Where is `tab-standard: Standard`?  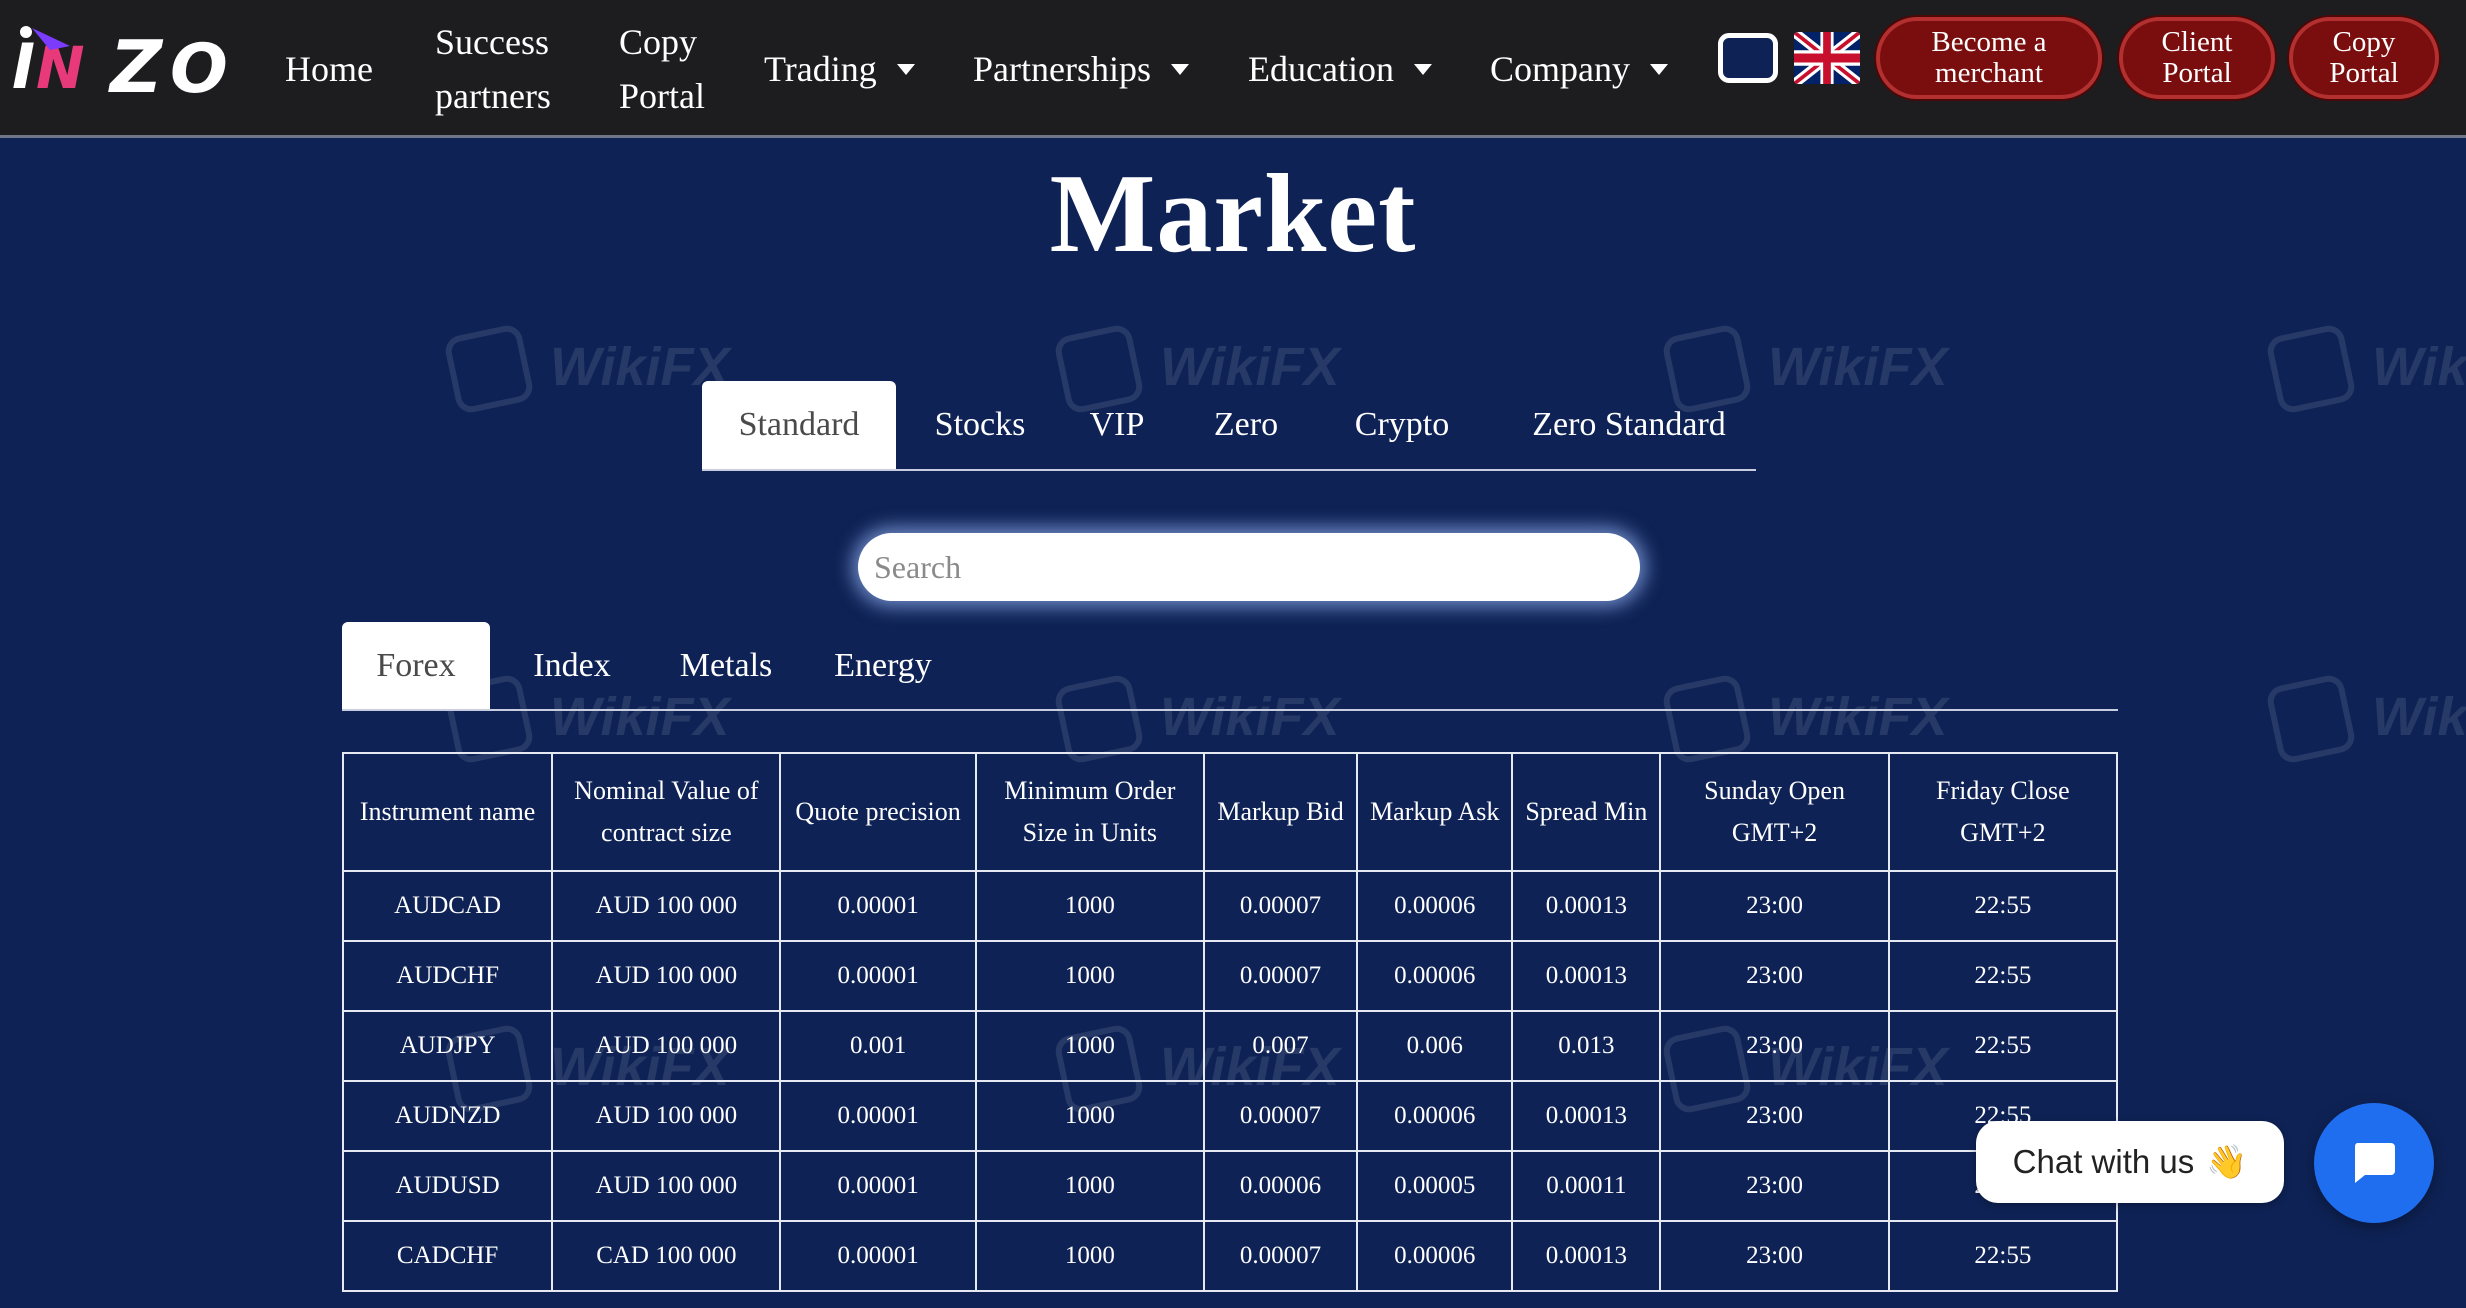 tab-standard: Standard is located at coordinates (799, 425).